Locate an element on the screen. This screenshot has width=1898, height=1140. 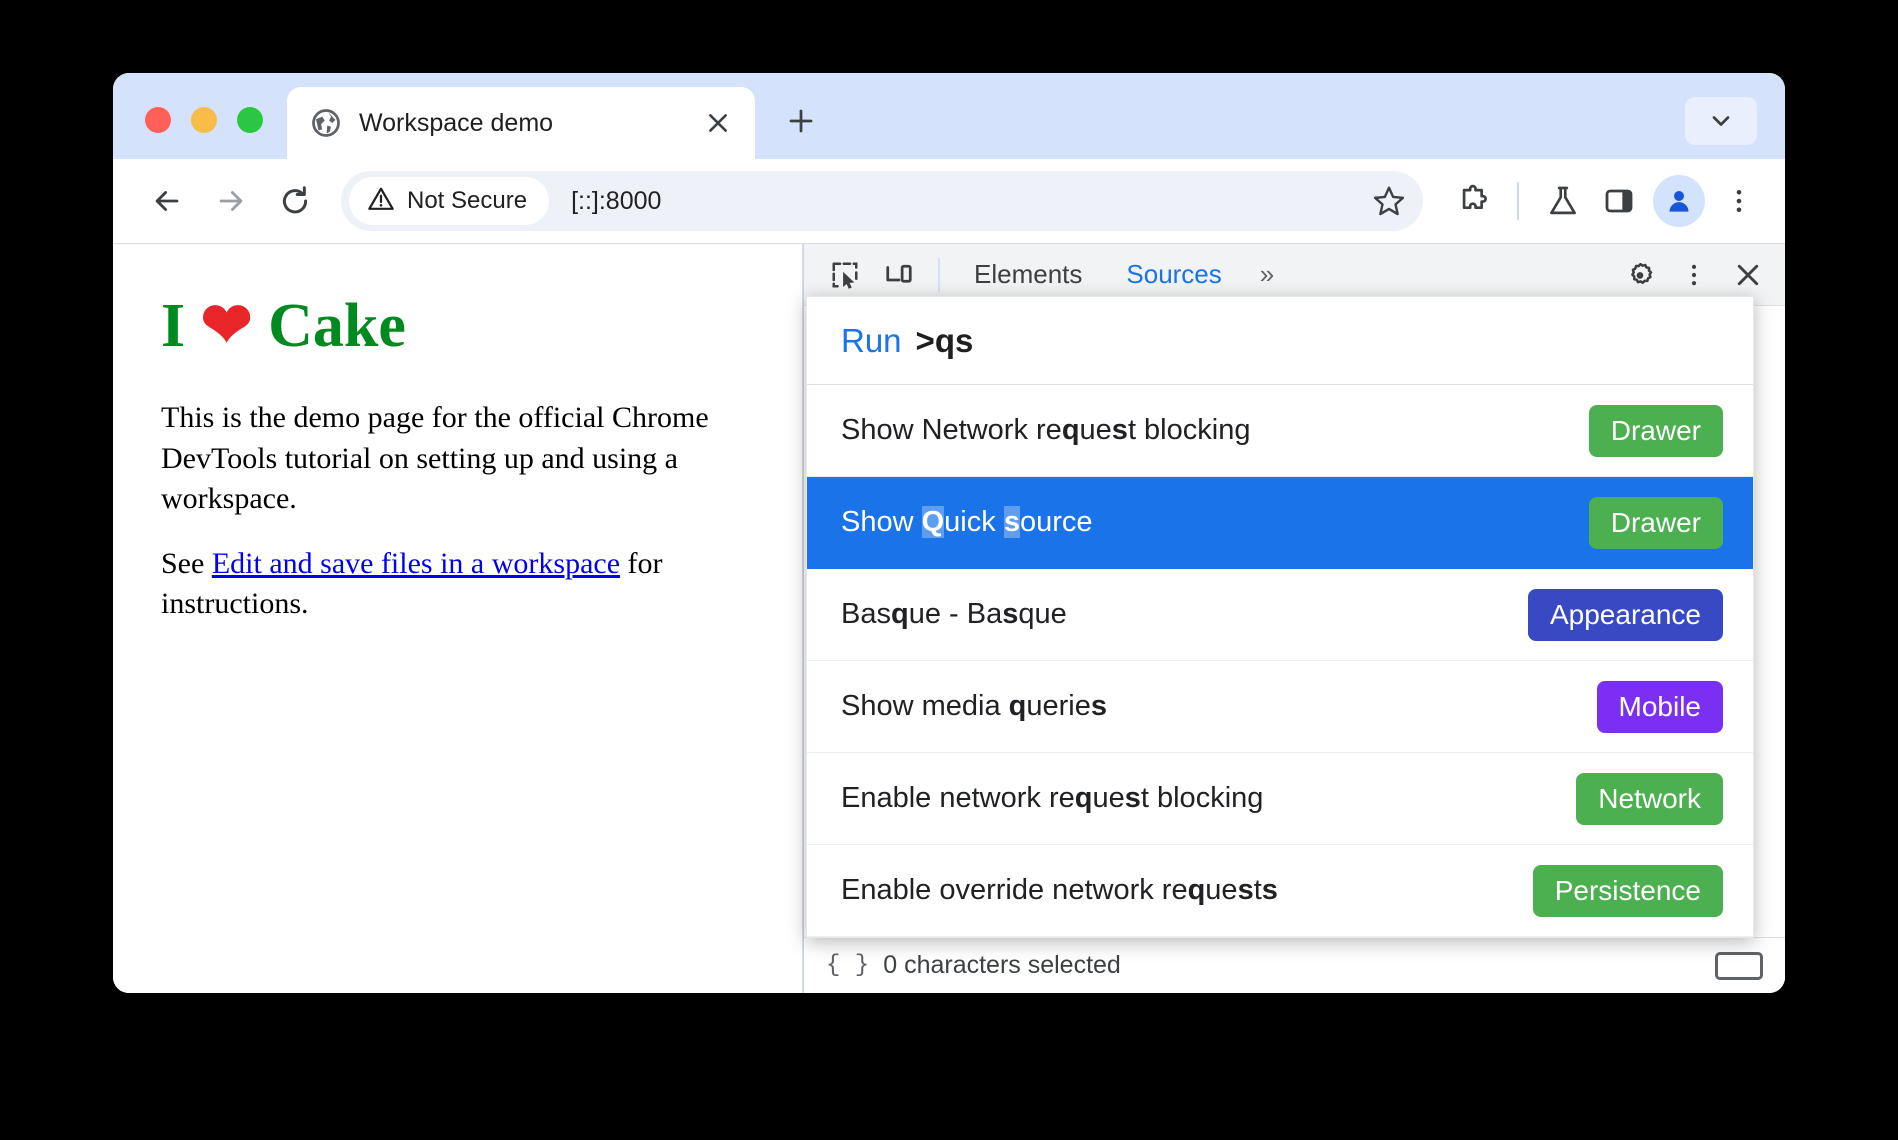
forward-button is located at coordinates (231, 201).